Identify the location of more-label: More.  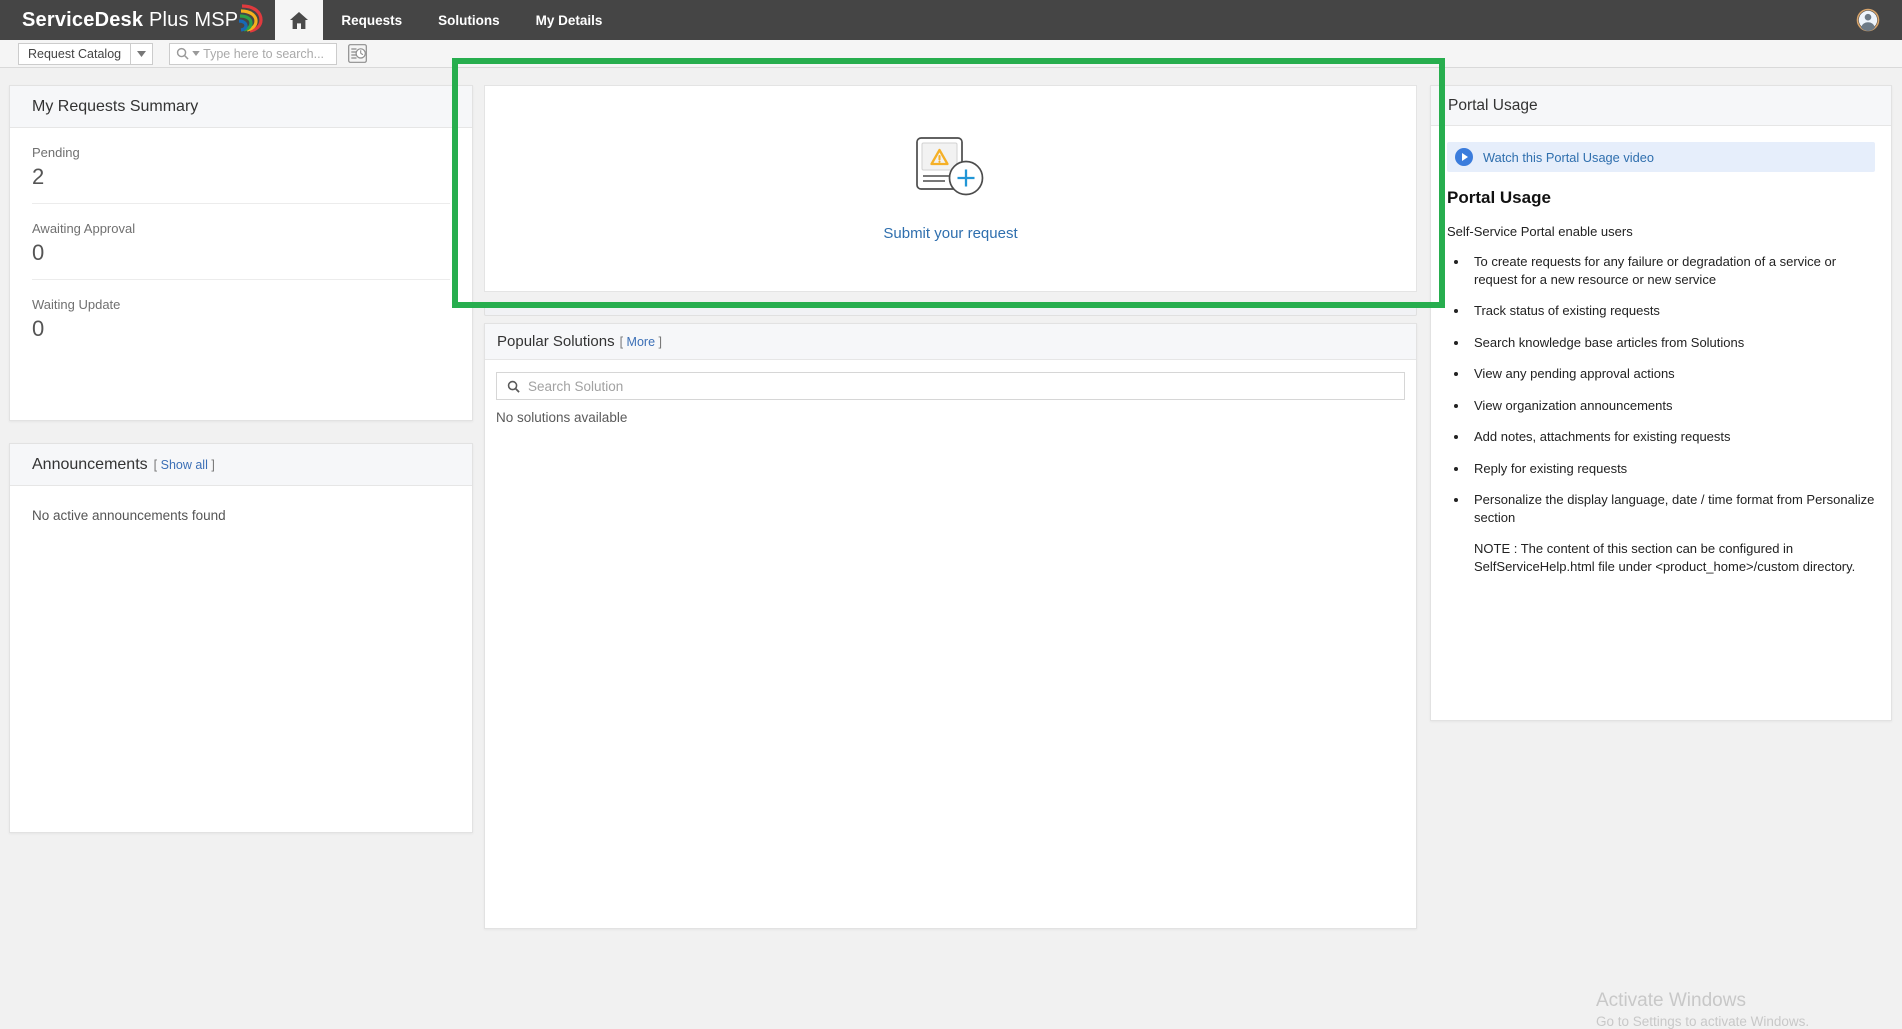
(641, 341).